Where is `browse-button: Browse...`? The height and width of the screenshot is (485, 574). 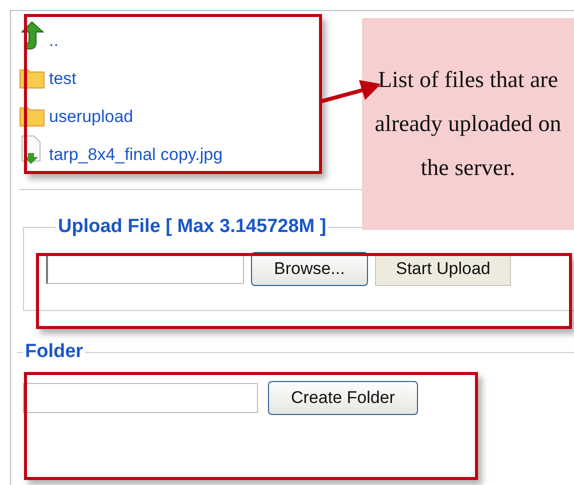 browse-button: Browse... is located at coordinates (309, 269).